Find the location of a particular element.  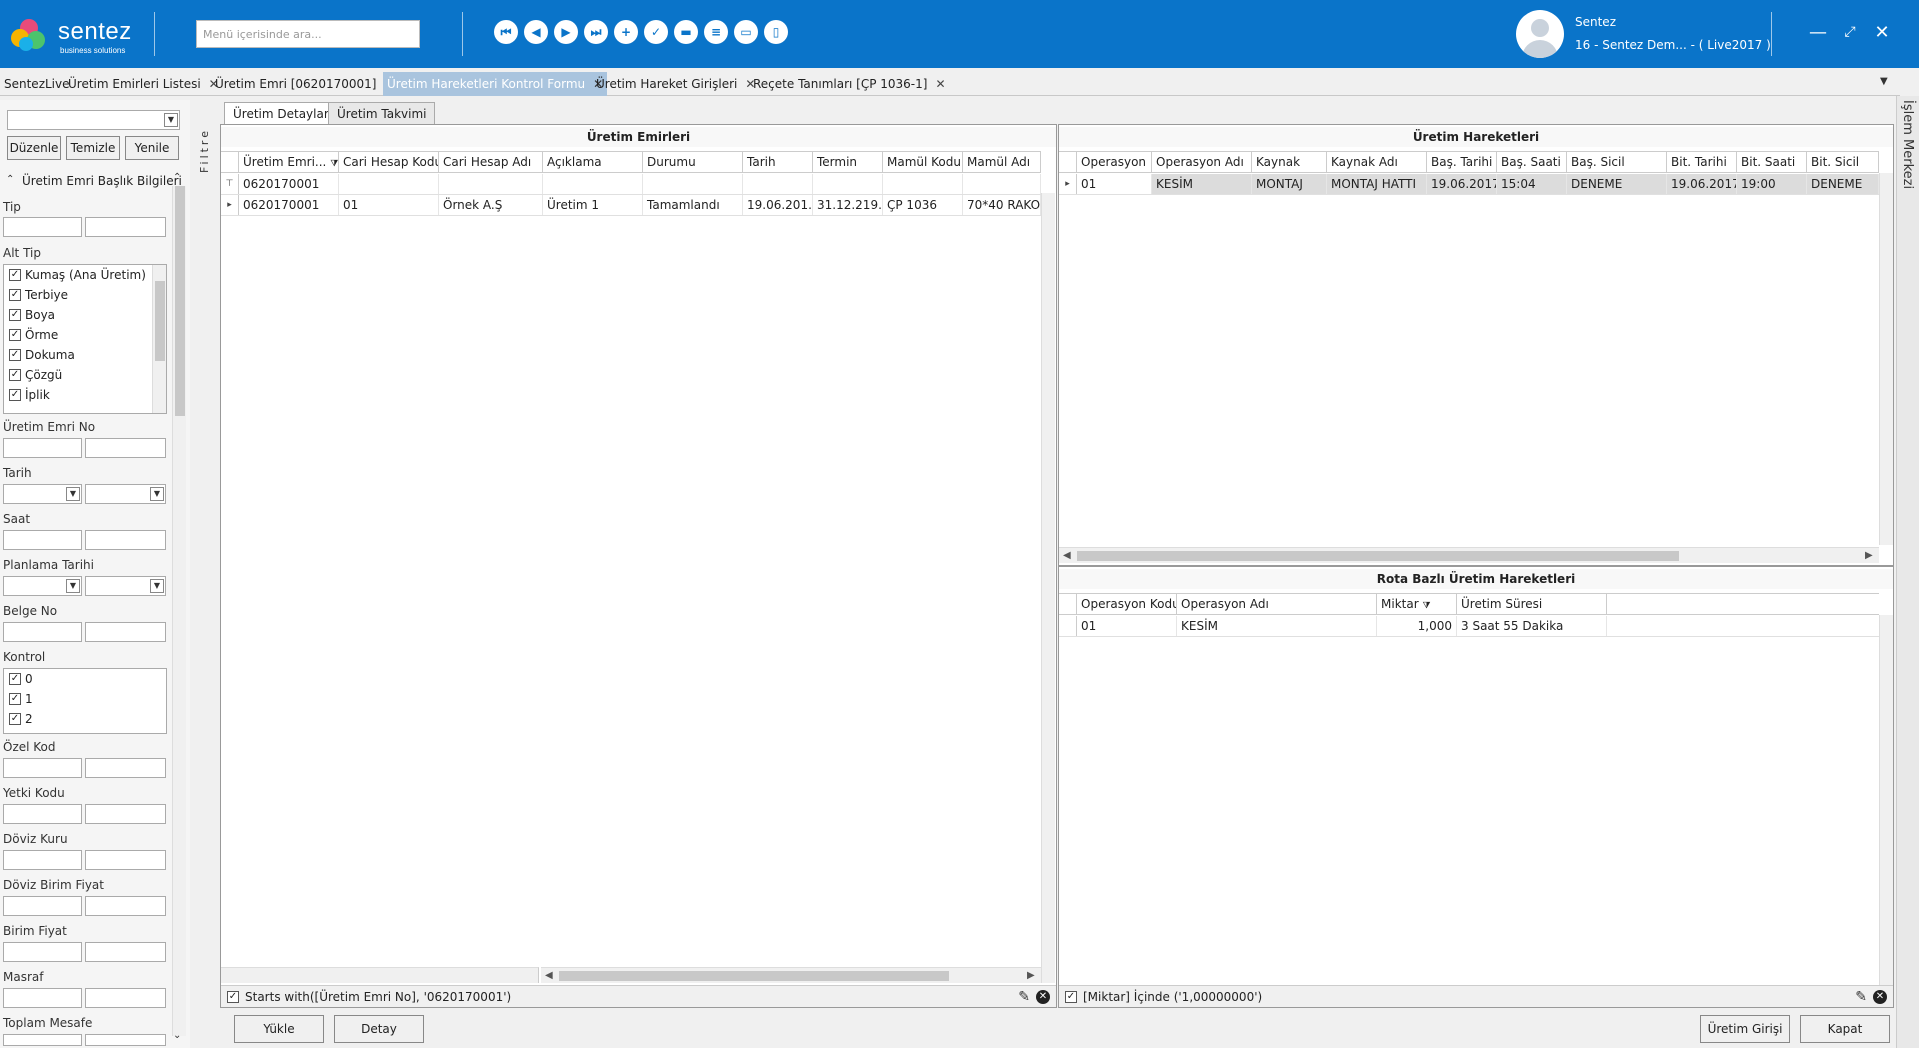

close-icon: ✕ is located at coordinates (1882, 32).